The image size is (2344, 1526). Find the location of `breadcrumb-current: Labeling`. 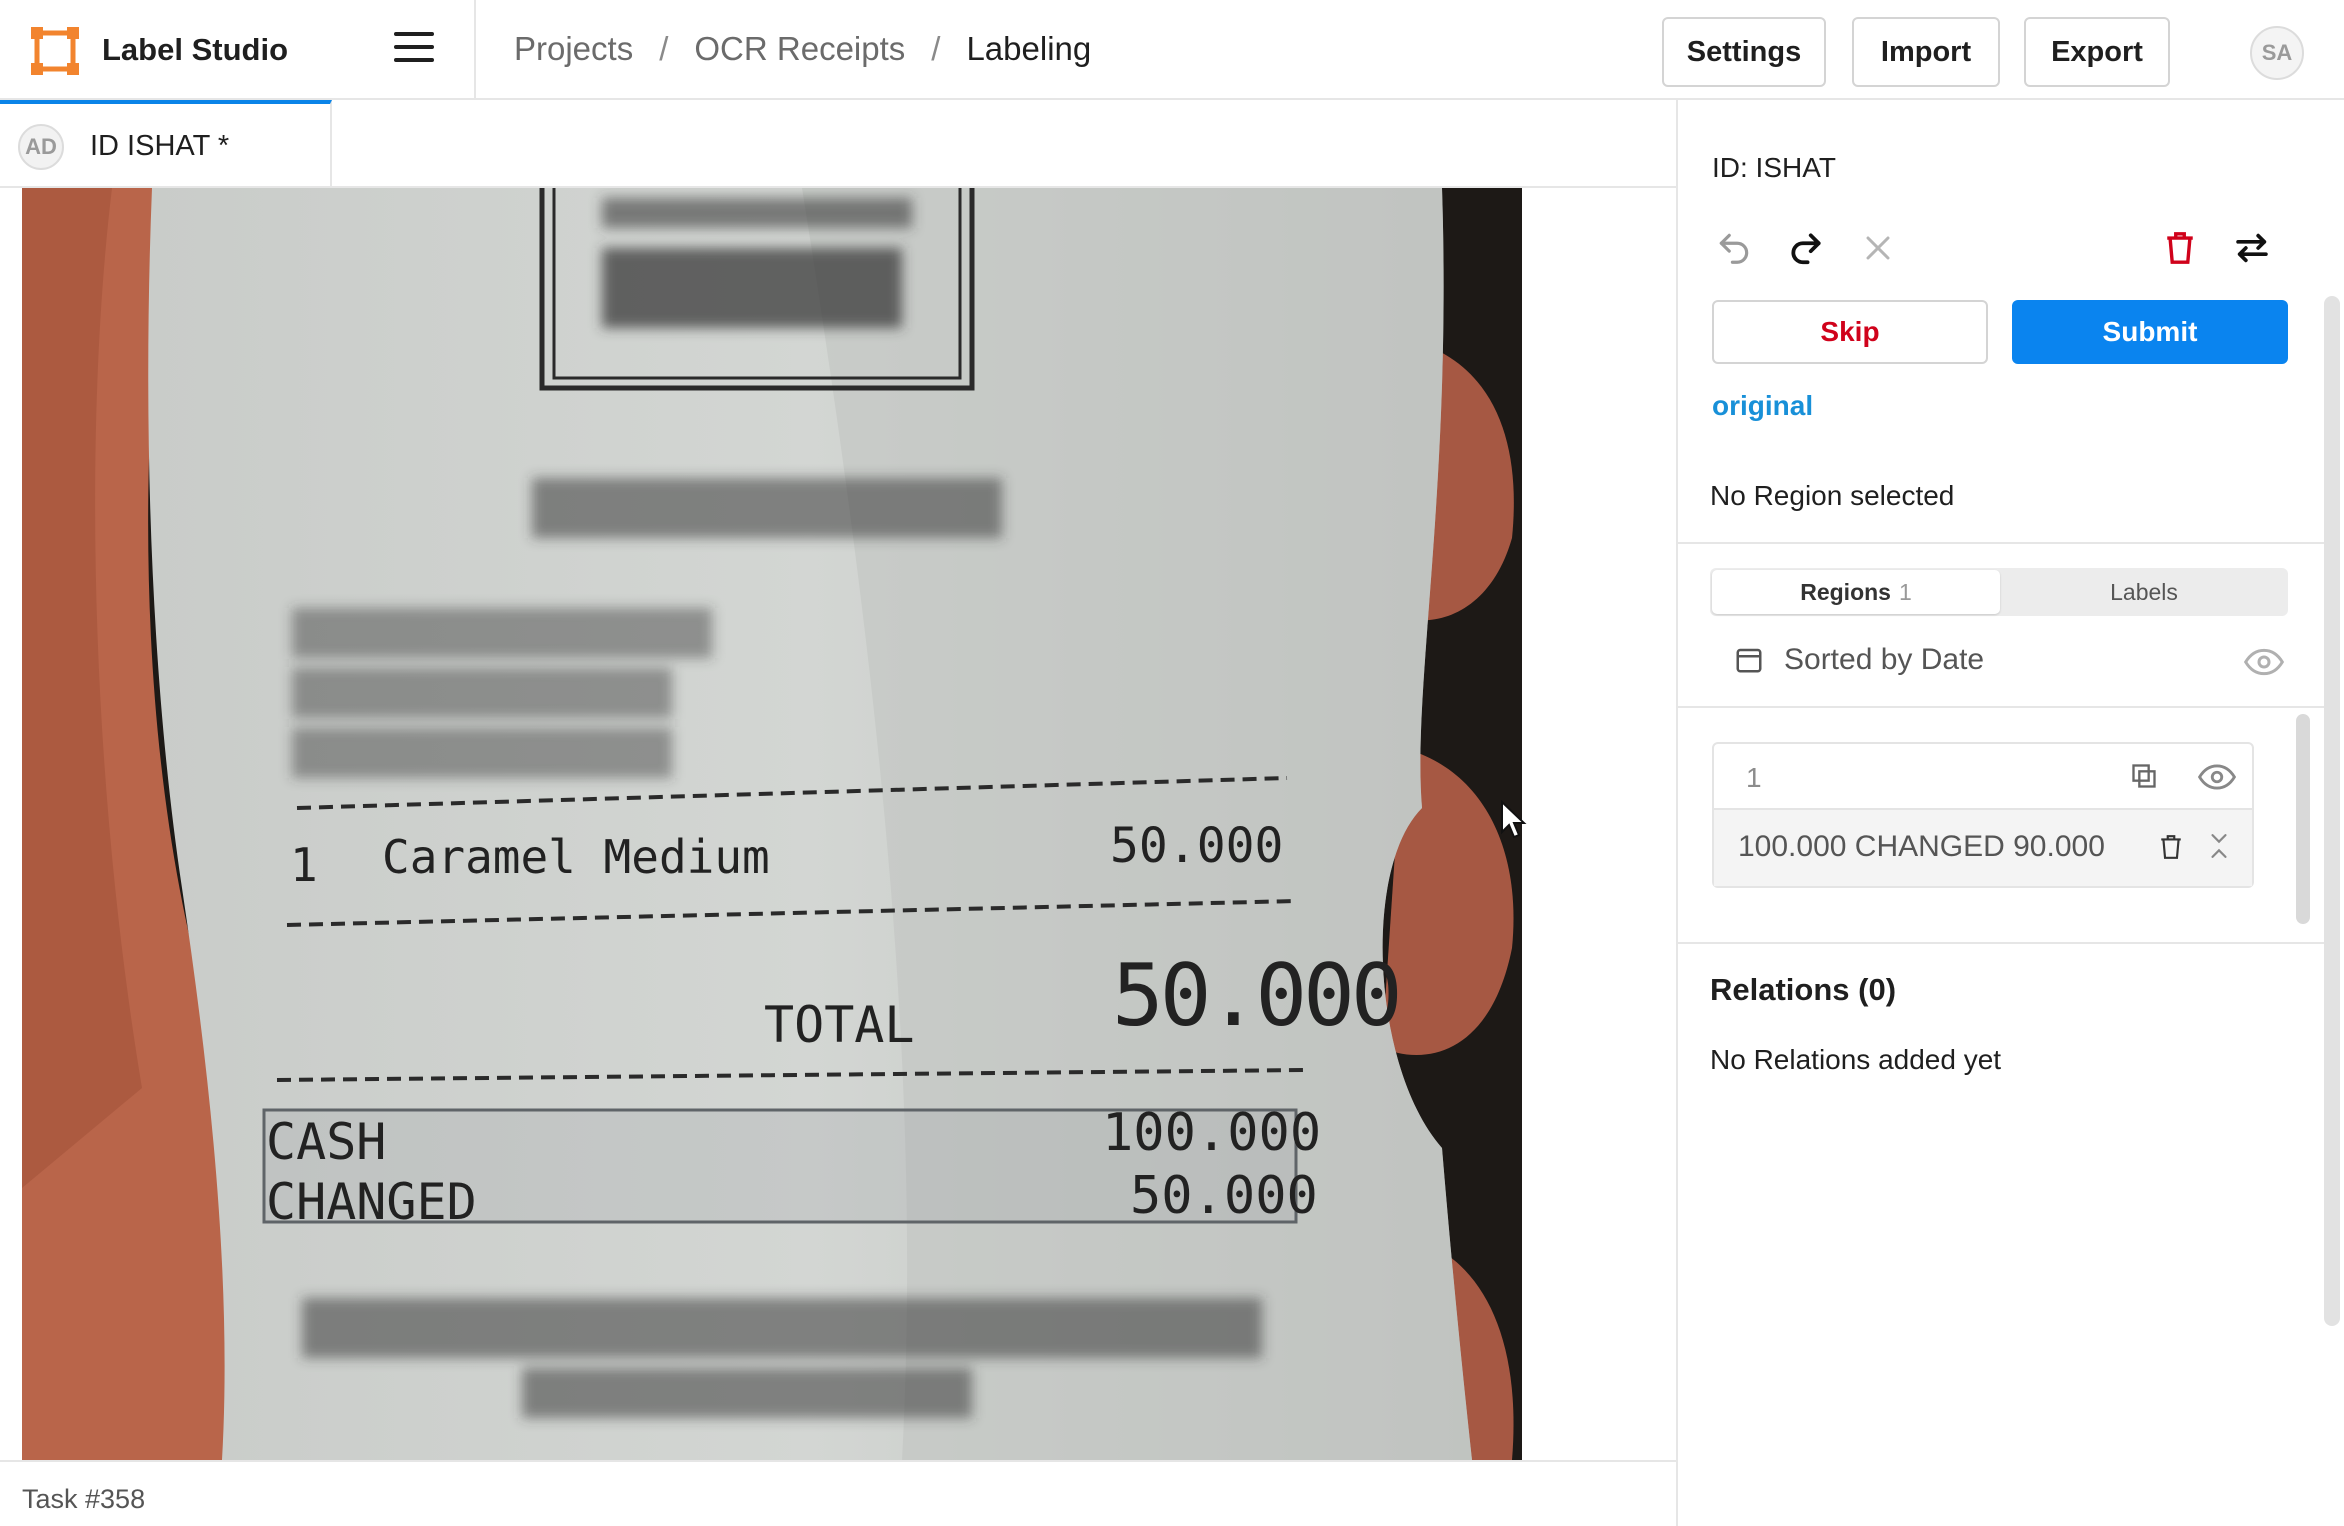

breadcrumb-current: Labeling is located at coordinates (1029, 48).